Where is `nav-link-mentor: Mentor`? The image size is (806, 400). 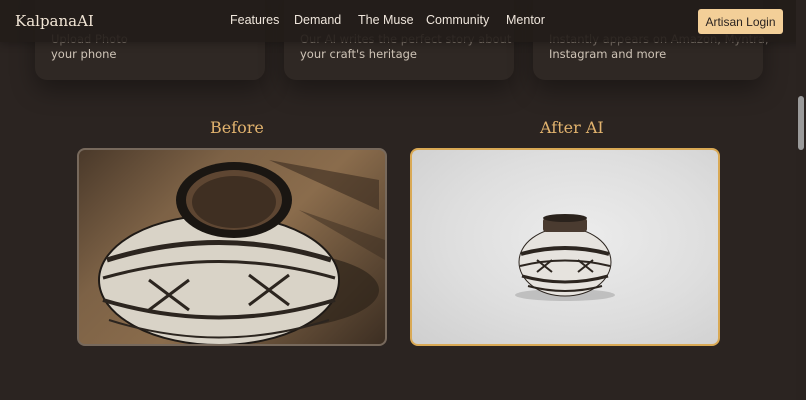
nav-link-mentor: Mentor is located at coordinates (525, 20).